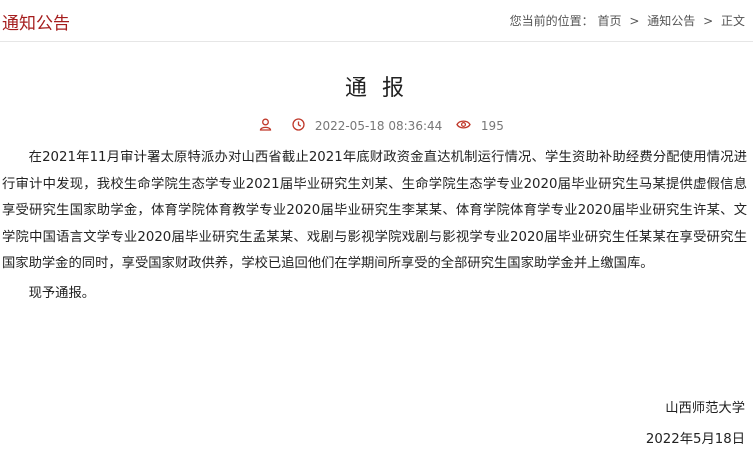  Describe the element at coordinates (695, 439) in the screenshot. I see `signature-date: 2022年5月18日` at that location.